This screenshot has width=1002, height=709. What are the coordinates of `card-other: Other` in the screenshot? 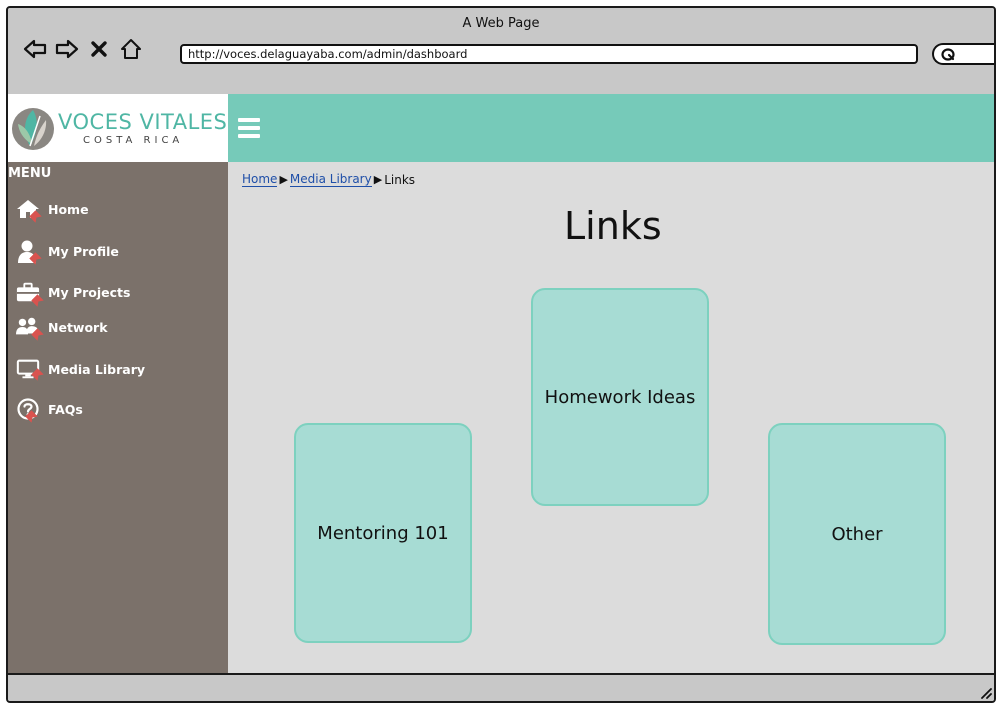 It's located at (857, 534).